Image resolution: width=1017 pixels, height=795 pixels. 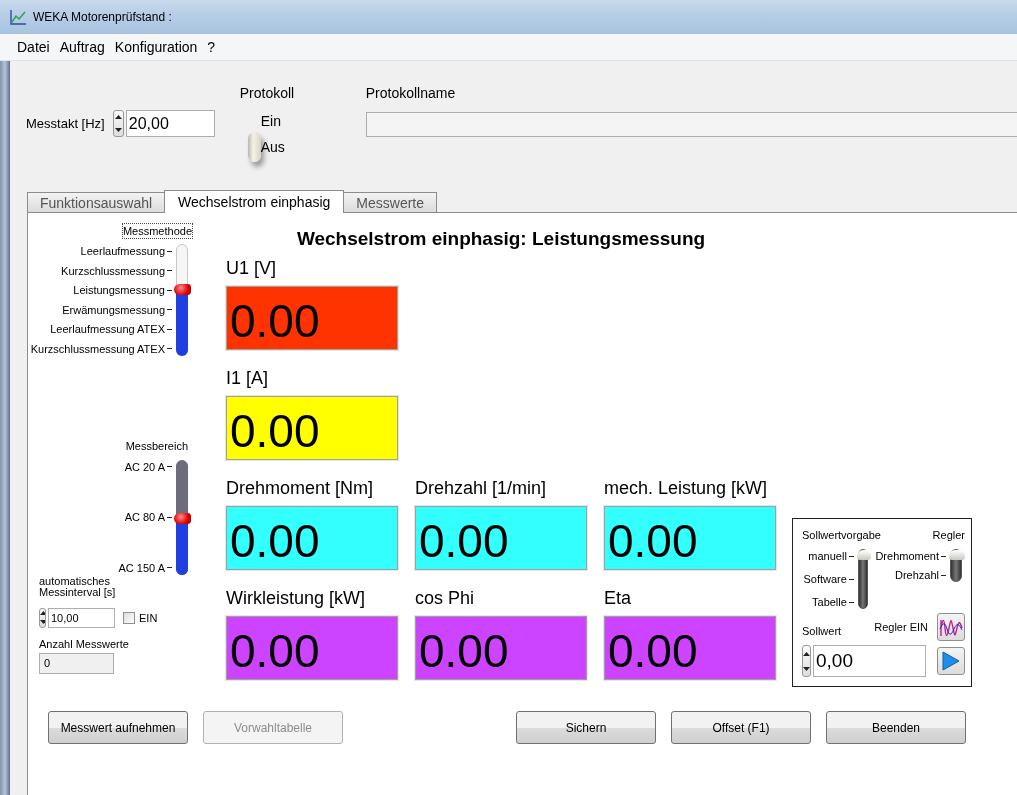 What do you see at coordinates (618, 598) in the screenshot?
I see `display-label: Eta` at bounding box center [618, 598].